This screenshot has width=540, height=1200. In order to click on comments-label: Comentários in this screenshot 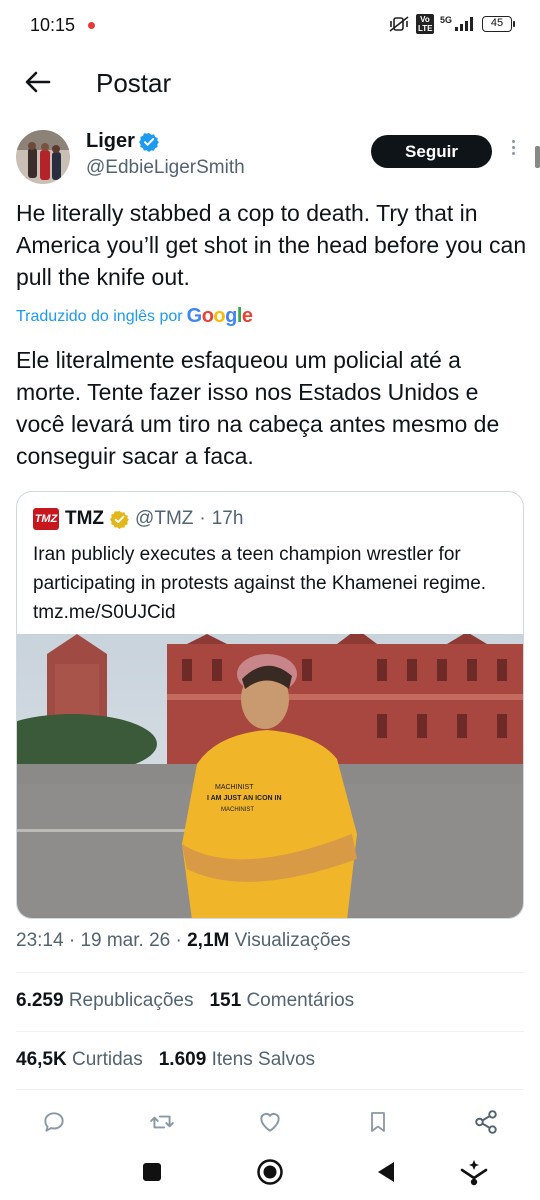, I will do `click(300, 1000)`.